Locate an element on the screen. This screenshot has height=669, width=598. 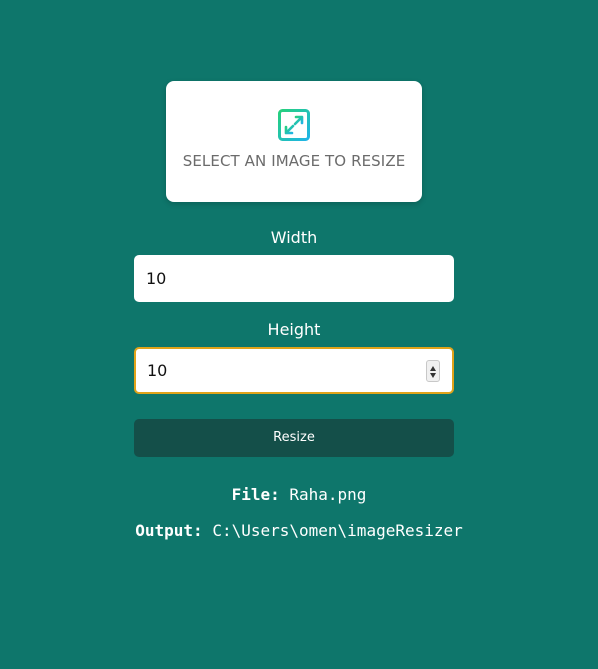
file-key: File: is located at coordinates (255, 494).